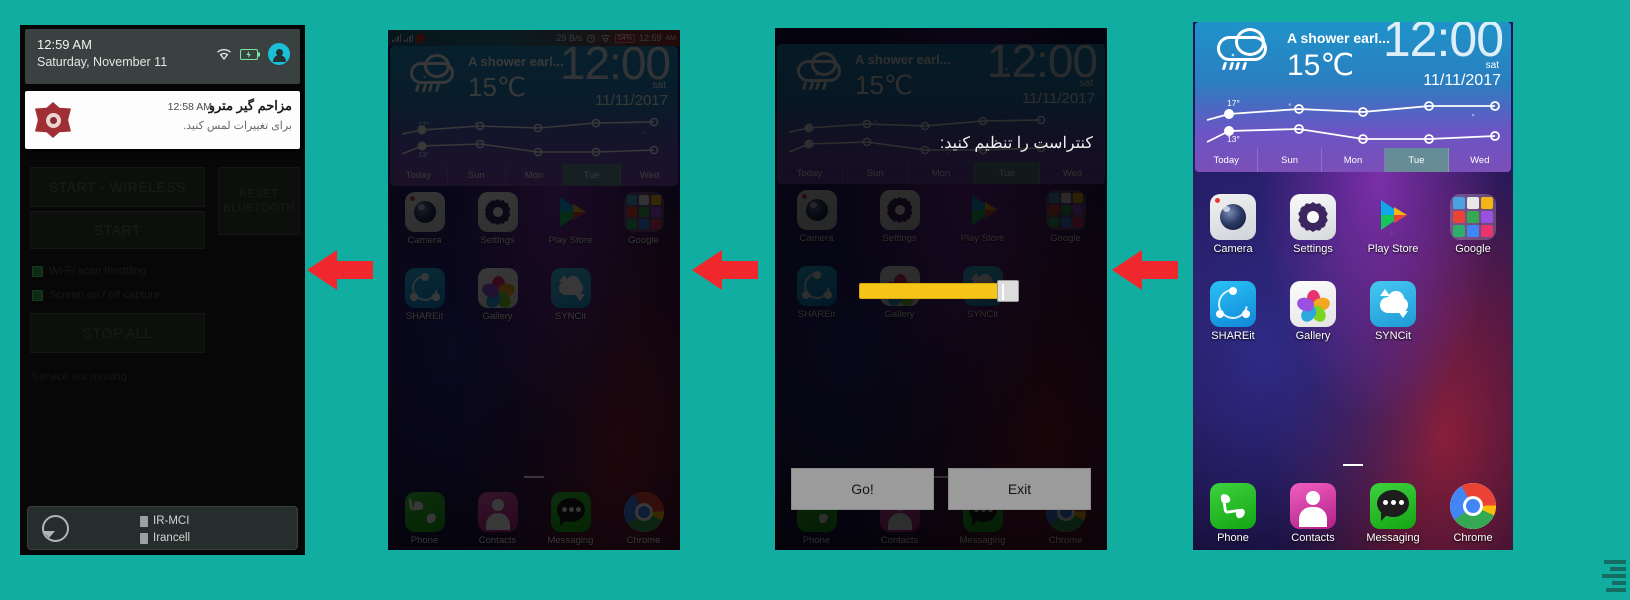 This screenshot has width=1630, height=600. What do you see at coordinates (862, 489) in the screenshot?
I see `go-button: Go!` at bounding box center [862, 489].